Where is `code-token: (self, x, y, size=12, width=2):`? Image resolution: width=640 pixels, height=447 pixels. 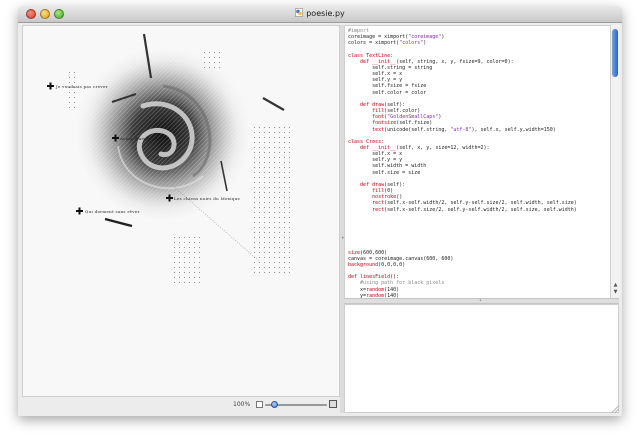
code-token: (self, x, y, size=12, width=2): is located at coordinates (443, 147).